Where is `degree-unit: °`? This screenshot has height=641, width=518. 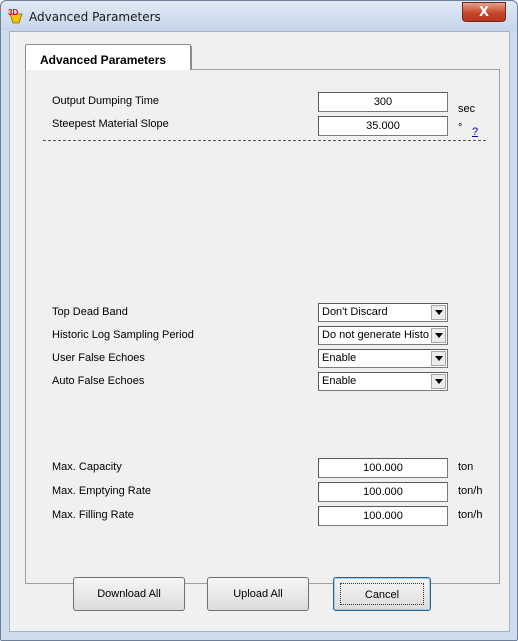 degree-unit: ° is located at coordinates (460, 128).